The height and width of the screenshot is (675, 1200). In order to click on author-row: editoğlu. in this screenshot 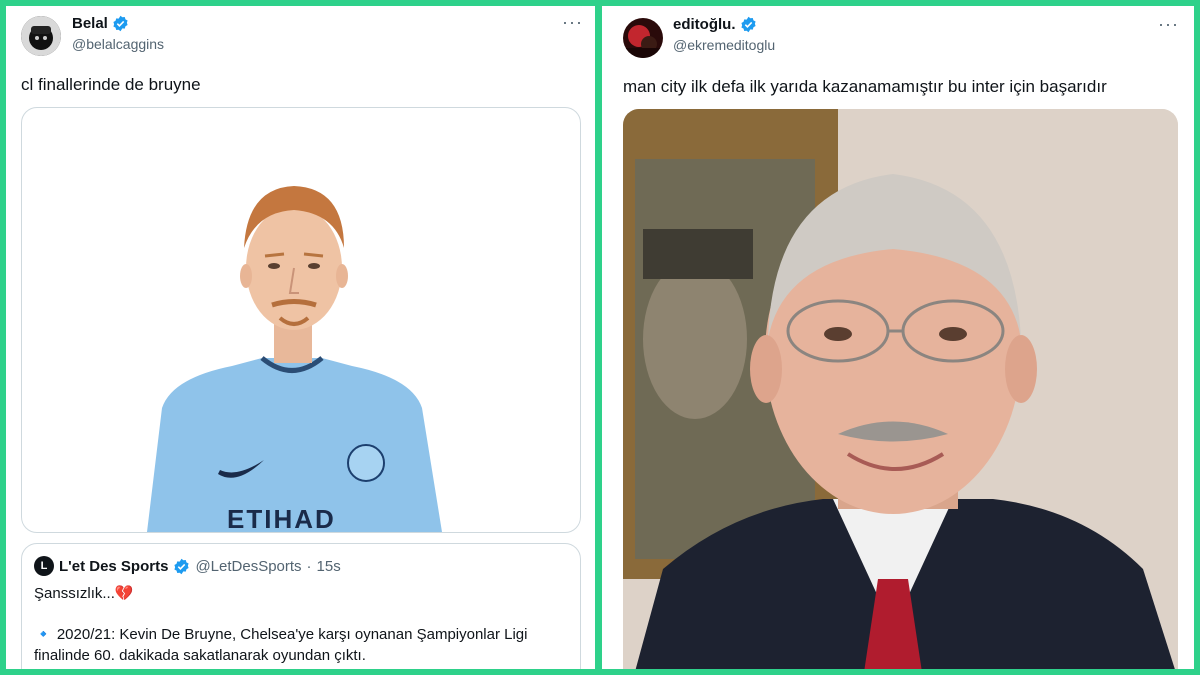, I will do `click(715, 24)`.